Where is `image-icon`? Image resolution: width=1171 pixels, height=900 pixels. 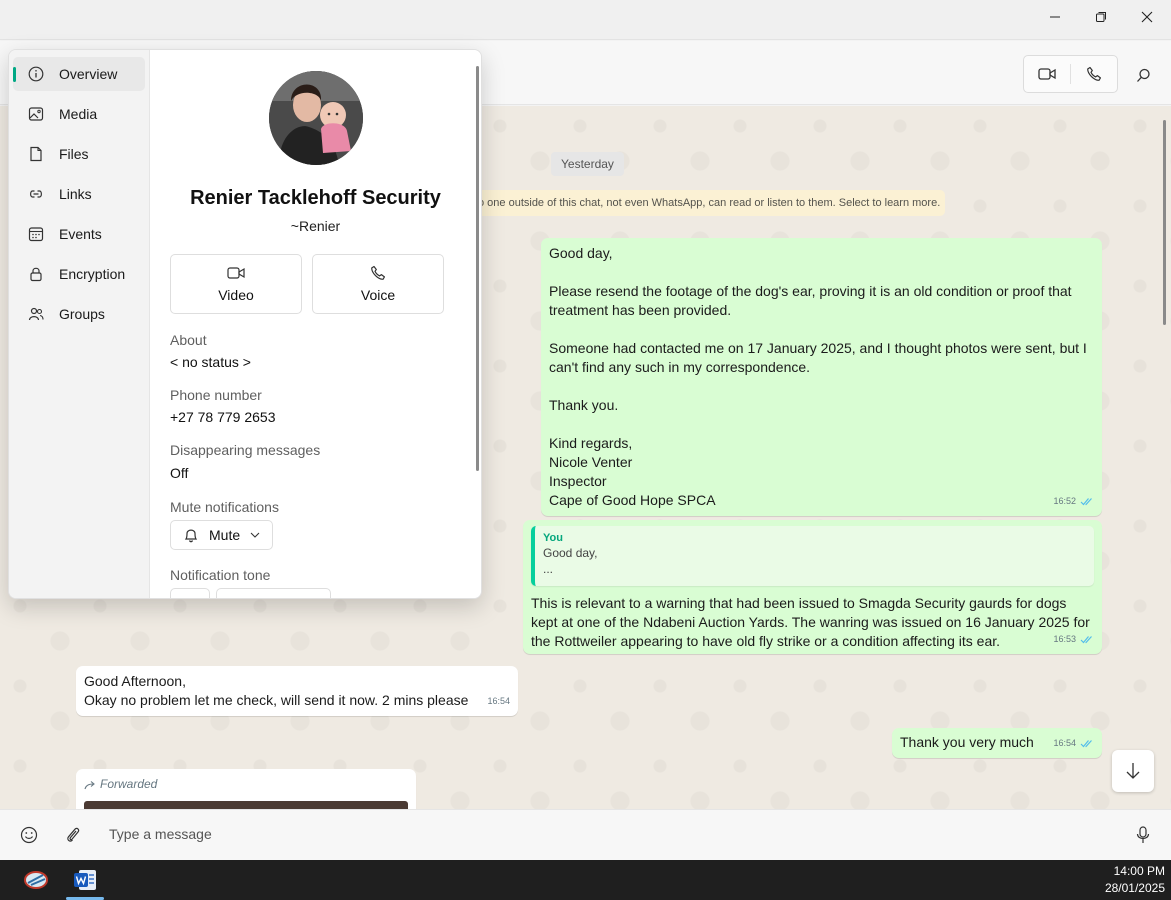
image-icon is located at coordinates (36, 114).